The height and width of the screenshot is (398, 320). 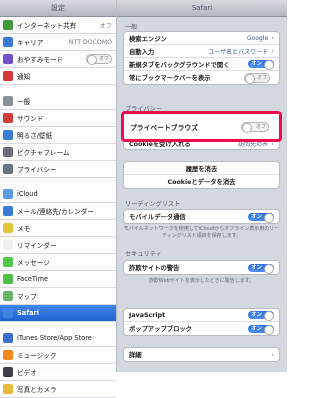 I want to click on sidebar-item: サウンド, so click(x=58, y=118).